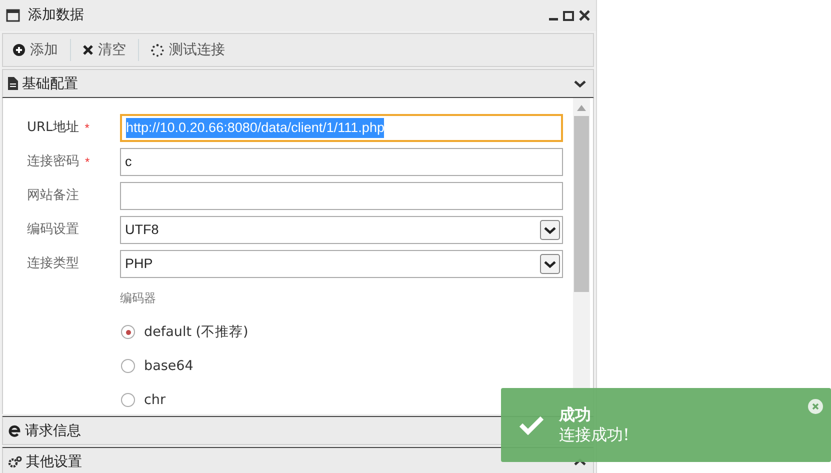 The height and width of the screenshot is (473, 831). What do you see at coordinates (138, 298) in the screenshot?
I see `group-label: 编码器` at bounding box center [138, 298].